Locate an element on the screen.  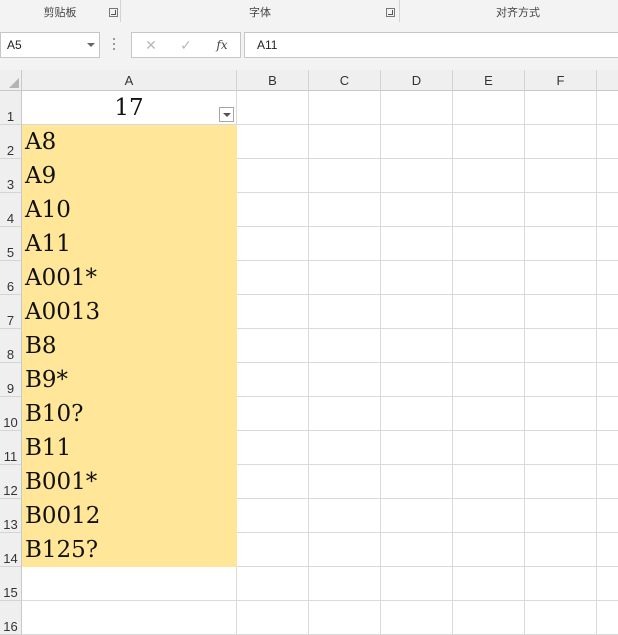
cell-b10 is located at coordinates (273, 414).